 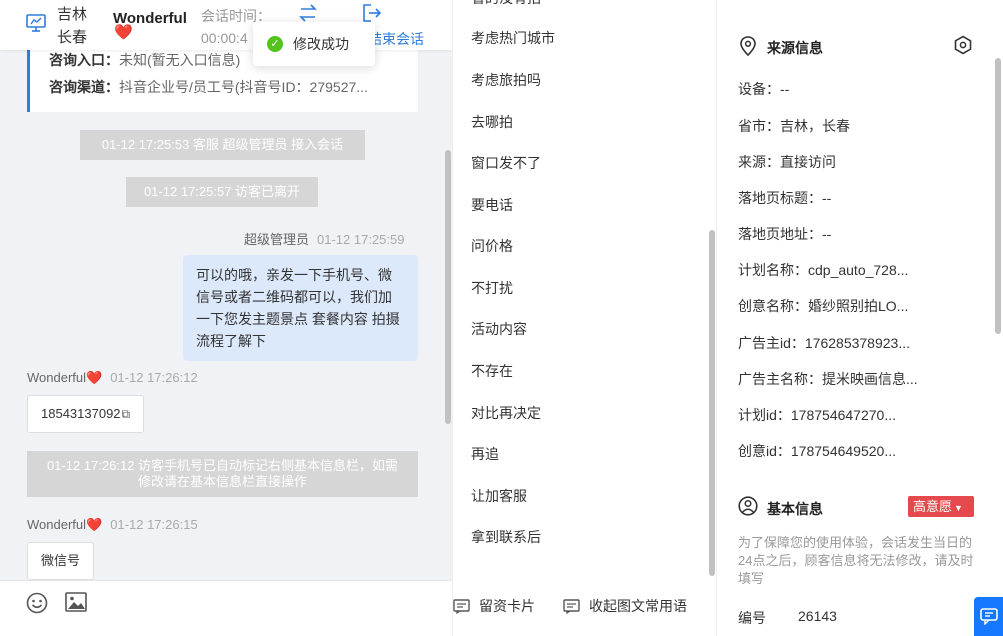 What do you see at coordinates (958, 508) in the screenshot?
I see `caret-down-icon: ▼` at bounding box center [958, 508].